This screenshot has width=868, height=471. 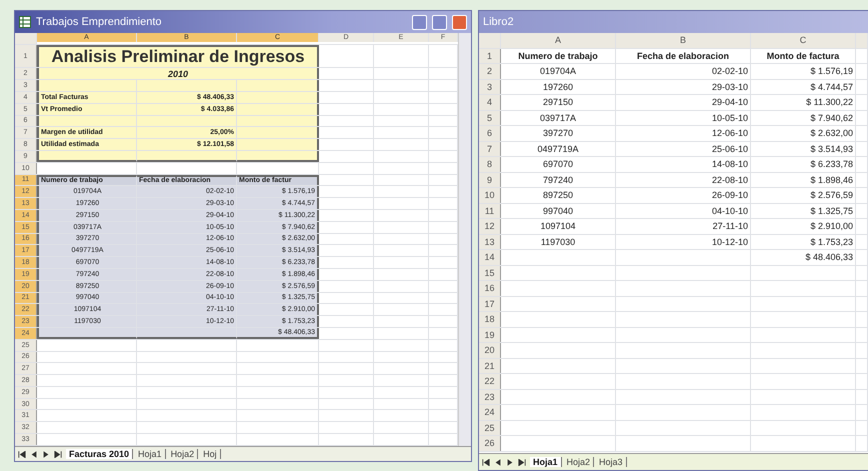 I want to click on sheet-tab: Hoja3, so click(x=611, y=462).